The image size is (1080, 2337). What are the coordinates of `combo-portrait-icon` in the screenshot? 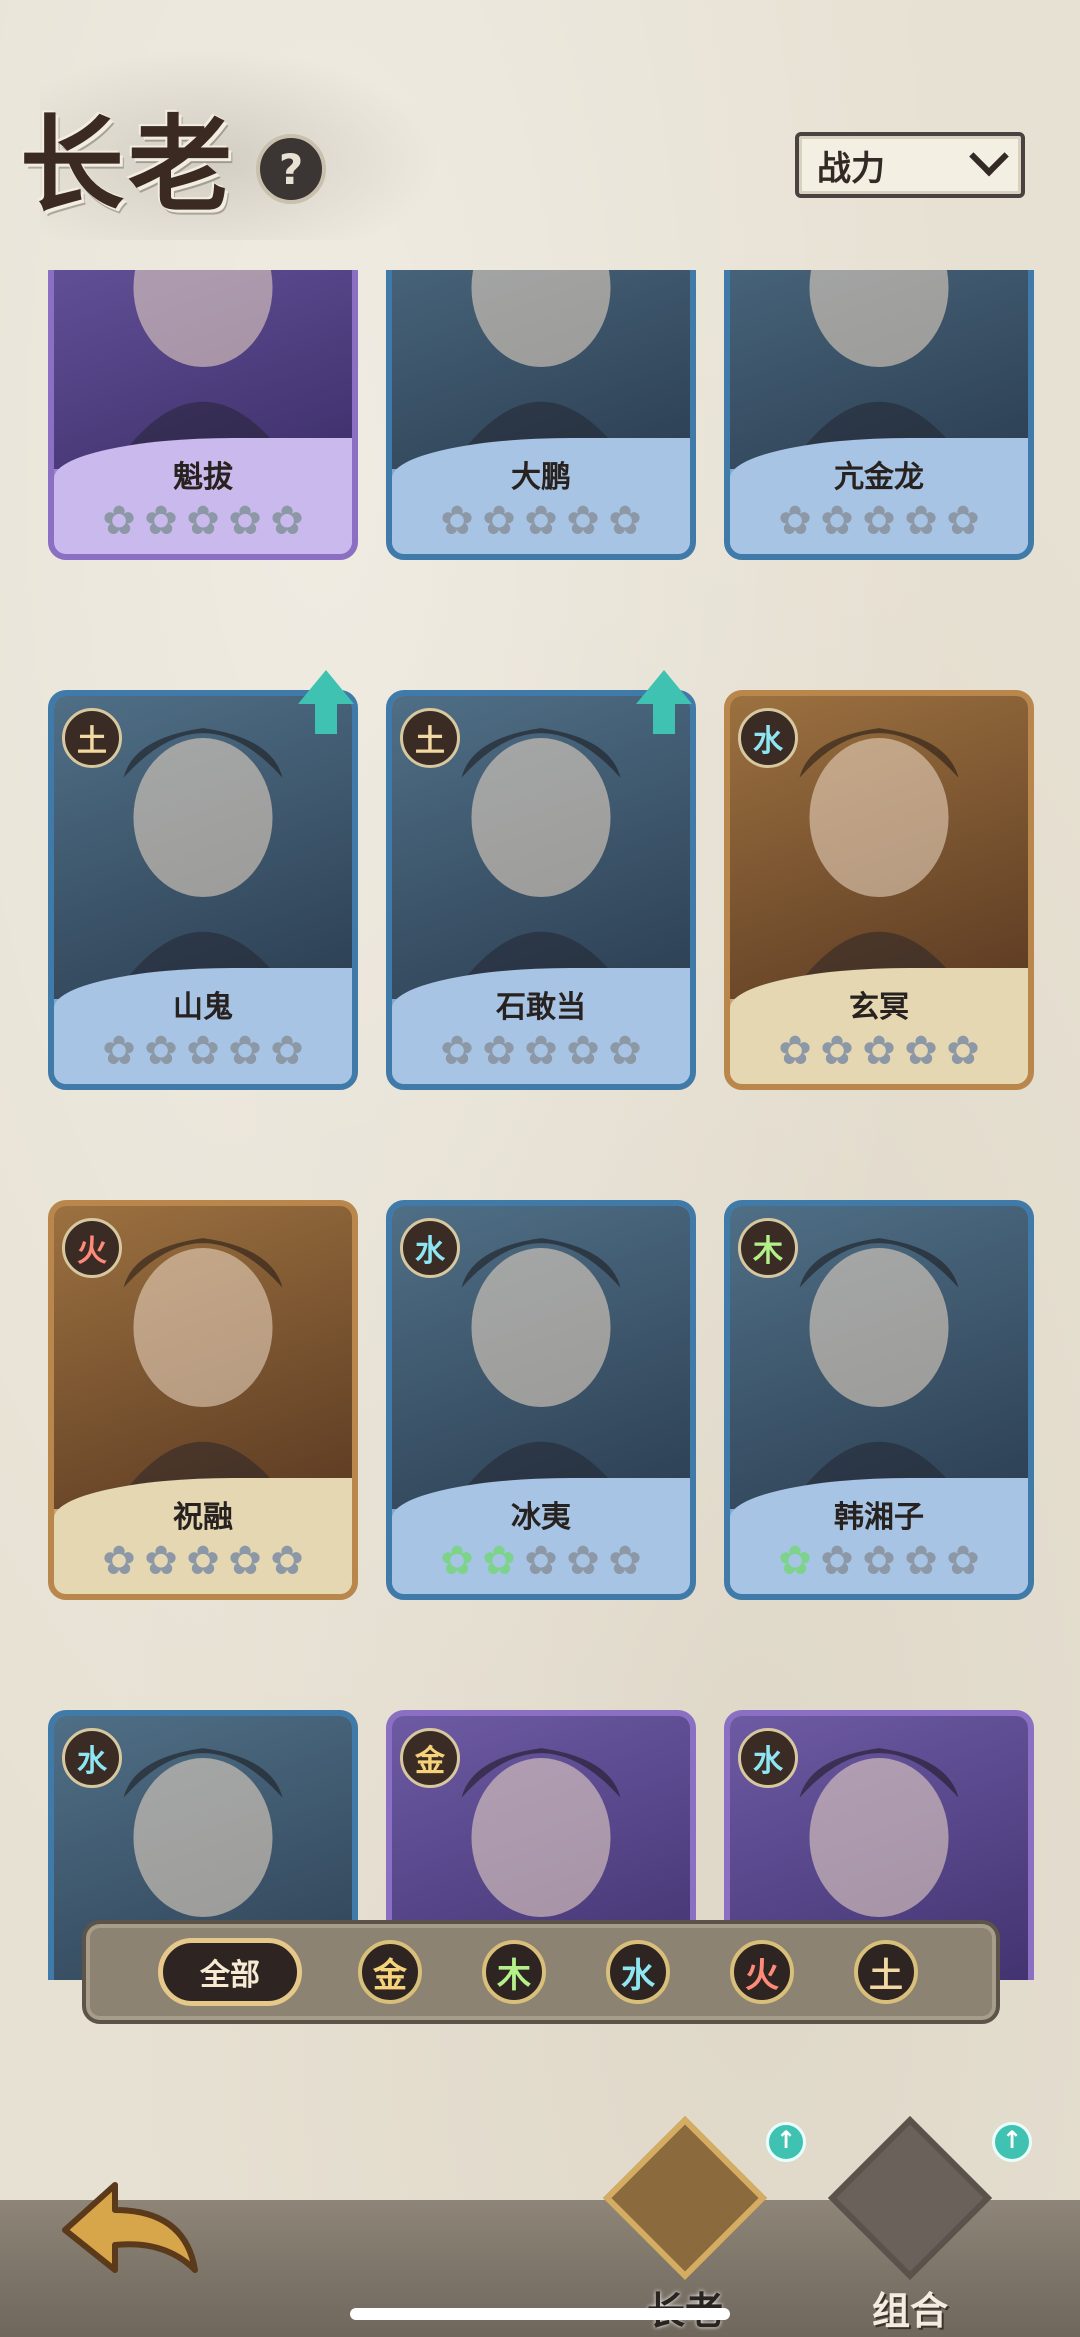 It's located at (910, 2198).